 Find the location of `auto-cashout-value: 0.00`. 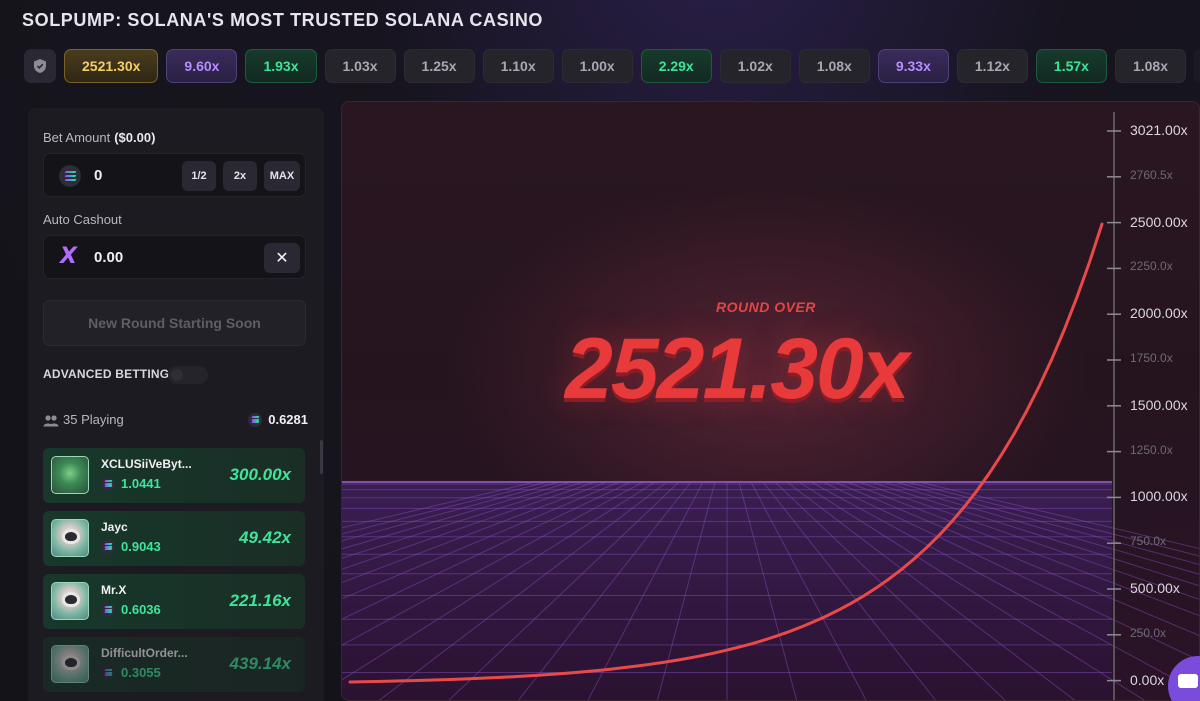

auto-cashout-value: 0.00 is located at coordinates (108, 257).